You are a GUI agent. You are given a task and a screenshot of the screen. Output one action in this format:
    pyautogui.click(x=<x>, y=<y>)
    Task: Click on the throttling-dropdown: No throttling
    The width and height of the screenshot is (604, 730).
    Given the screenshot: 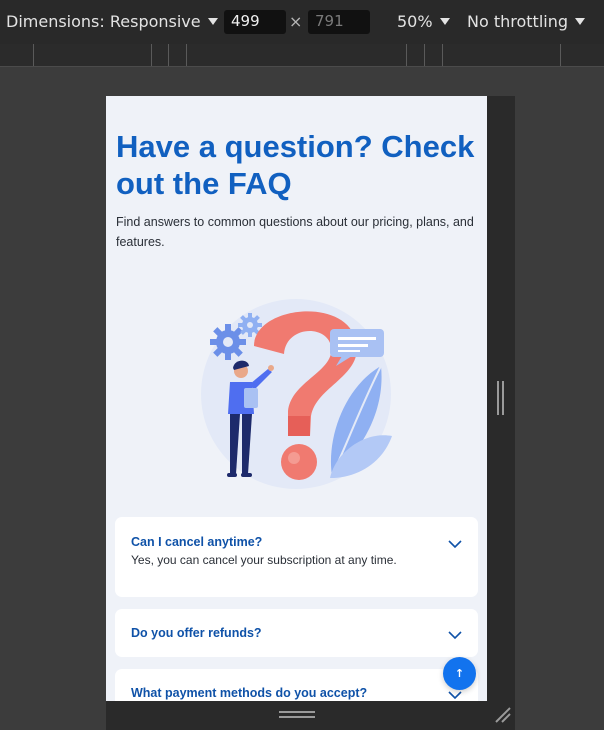 What is the action you would take?
    pyautogui.click(x=526, y=21)
    